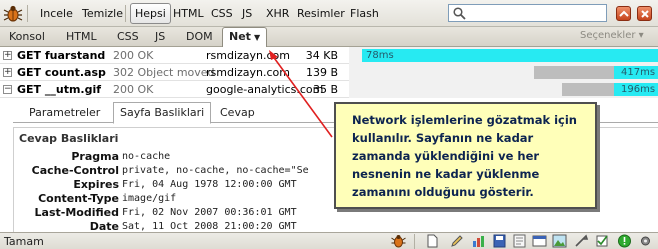  I want to click on tab-headers: Sayfa Basliklari, so click(162, 113).